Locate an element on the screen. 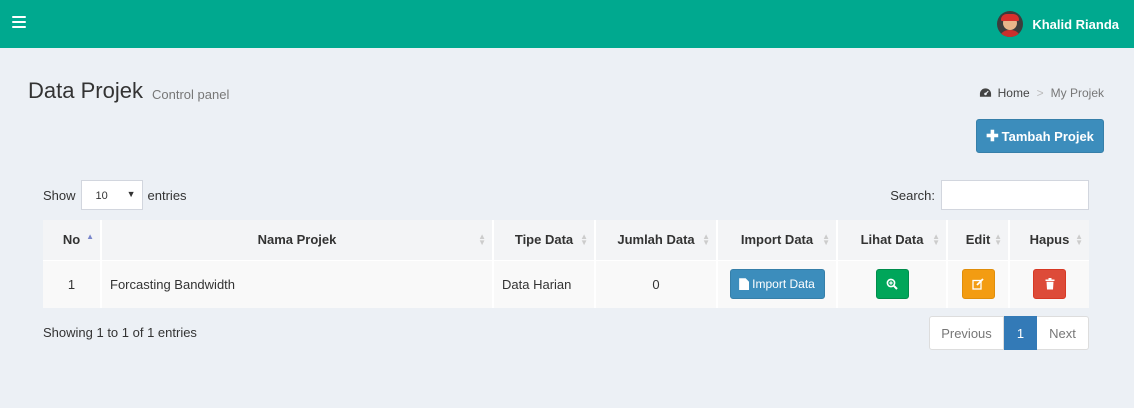 The width and height of the screenshot is (1134, 408). entries-length-select: 10 ▼ is located at coordinates (111, 195).